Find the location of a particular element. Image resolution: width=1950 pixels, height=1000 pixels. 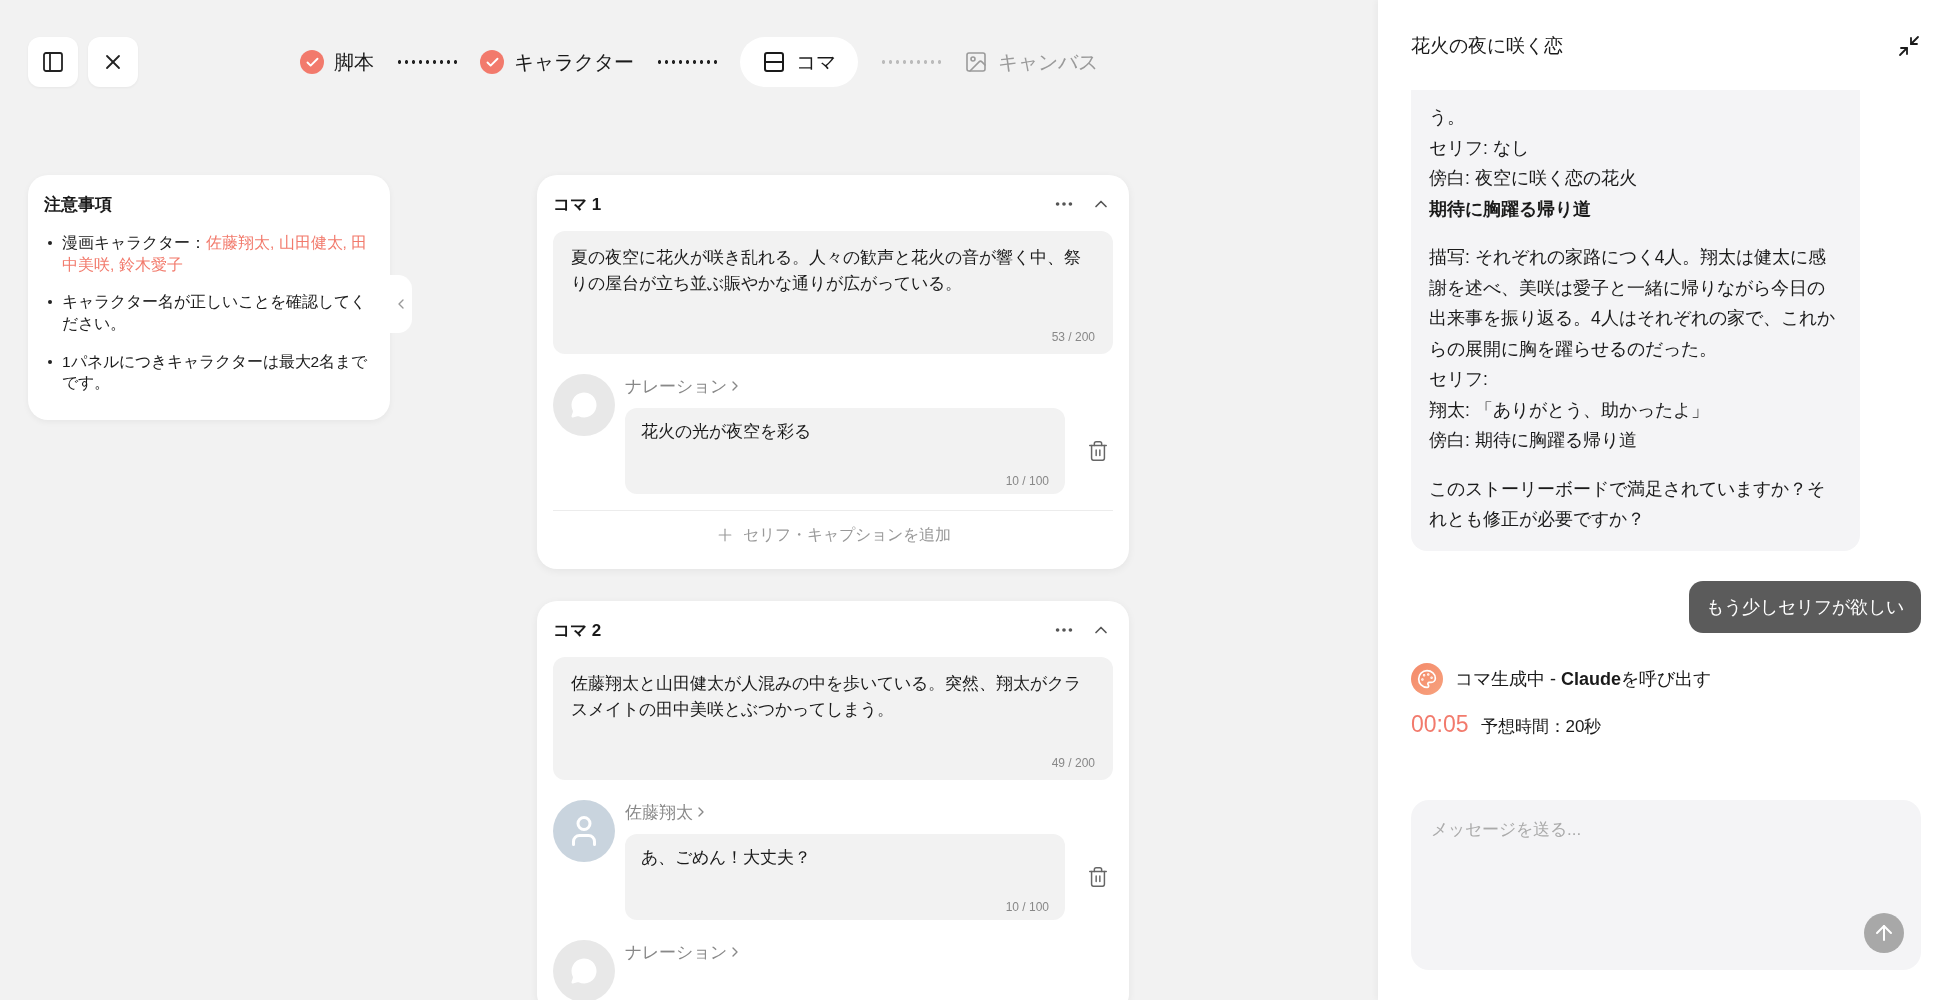

step-tab: コマ is located at coordinates (799, 62).